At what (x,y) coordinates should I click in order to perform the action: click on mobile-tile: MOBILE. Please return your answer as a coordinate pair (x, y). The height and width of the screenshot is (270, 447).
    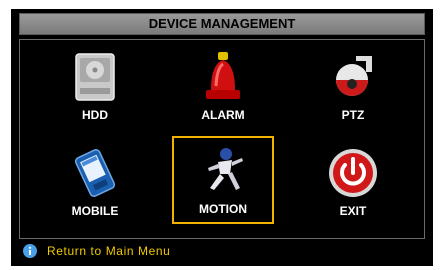
    Looking at the image, I should click on (95, 184).